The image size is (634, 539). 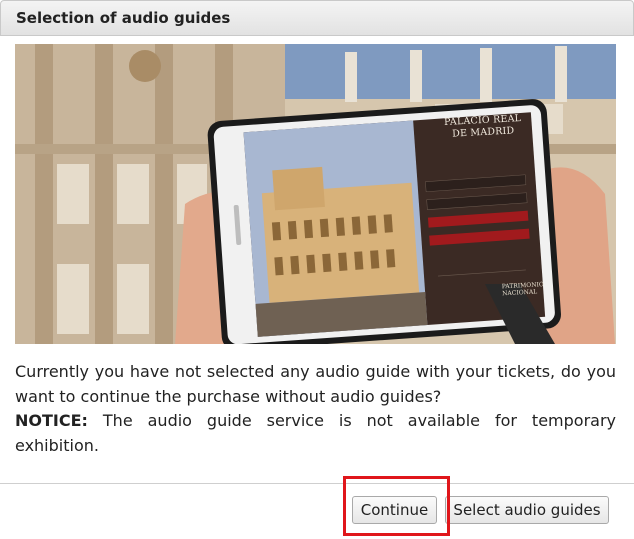 What do you see at coordinates (394, 510) in the screenshot?
I see `continue-button: Continue` at bounding box center [394, 510].